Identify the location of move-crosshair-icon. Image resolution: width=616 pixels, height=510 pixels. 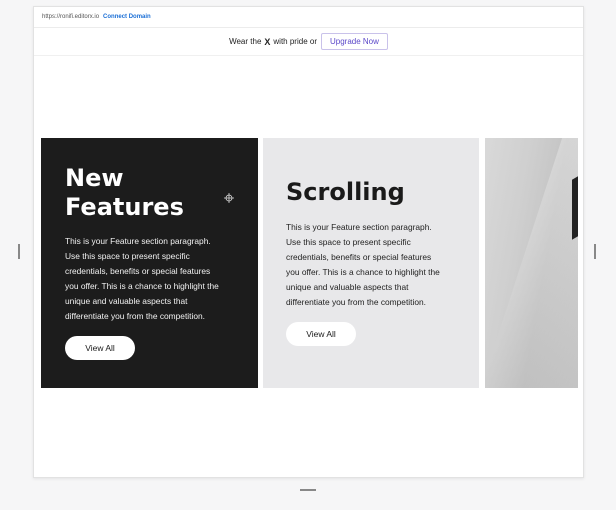
(229, 198).